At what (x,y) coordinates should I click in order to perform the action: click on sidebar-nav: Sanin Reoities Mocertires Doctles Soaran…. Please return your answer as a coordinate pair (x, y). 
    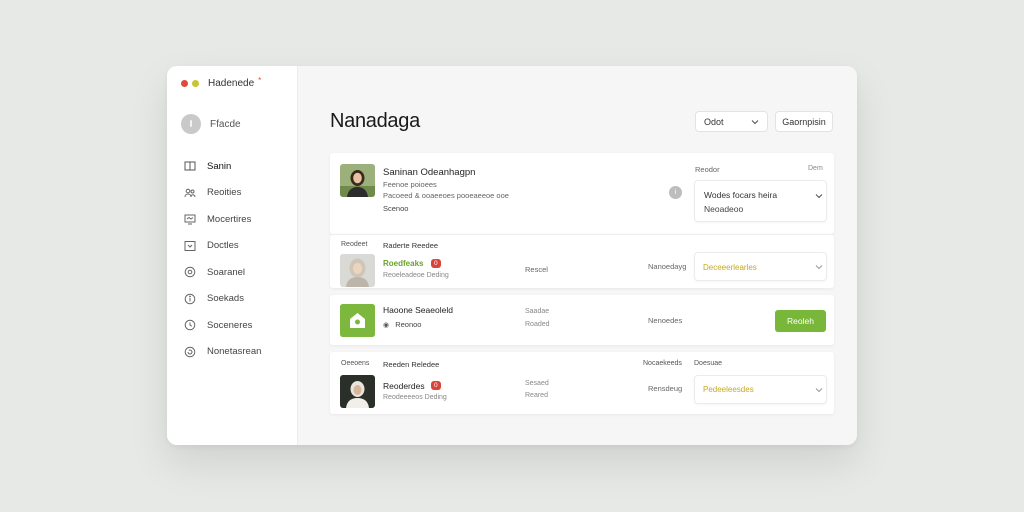
    Looking at the image, I should click on (222, 259).